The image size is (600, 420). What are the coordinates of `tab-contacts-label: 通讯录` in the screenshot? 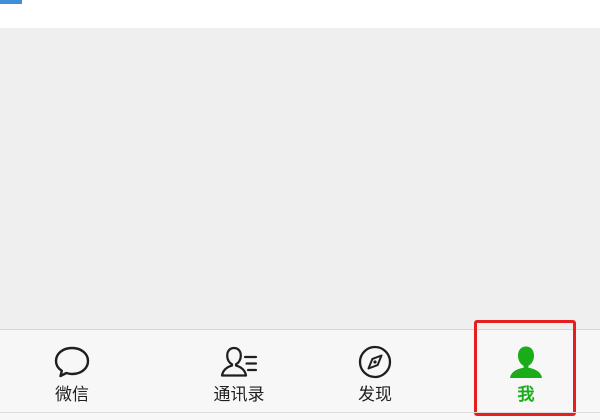 It's located at (239, 395).